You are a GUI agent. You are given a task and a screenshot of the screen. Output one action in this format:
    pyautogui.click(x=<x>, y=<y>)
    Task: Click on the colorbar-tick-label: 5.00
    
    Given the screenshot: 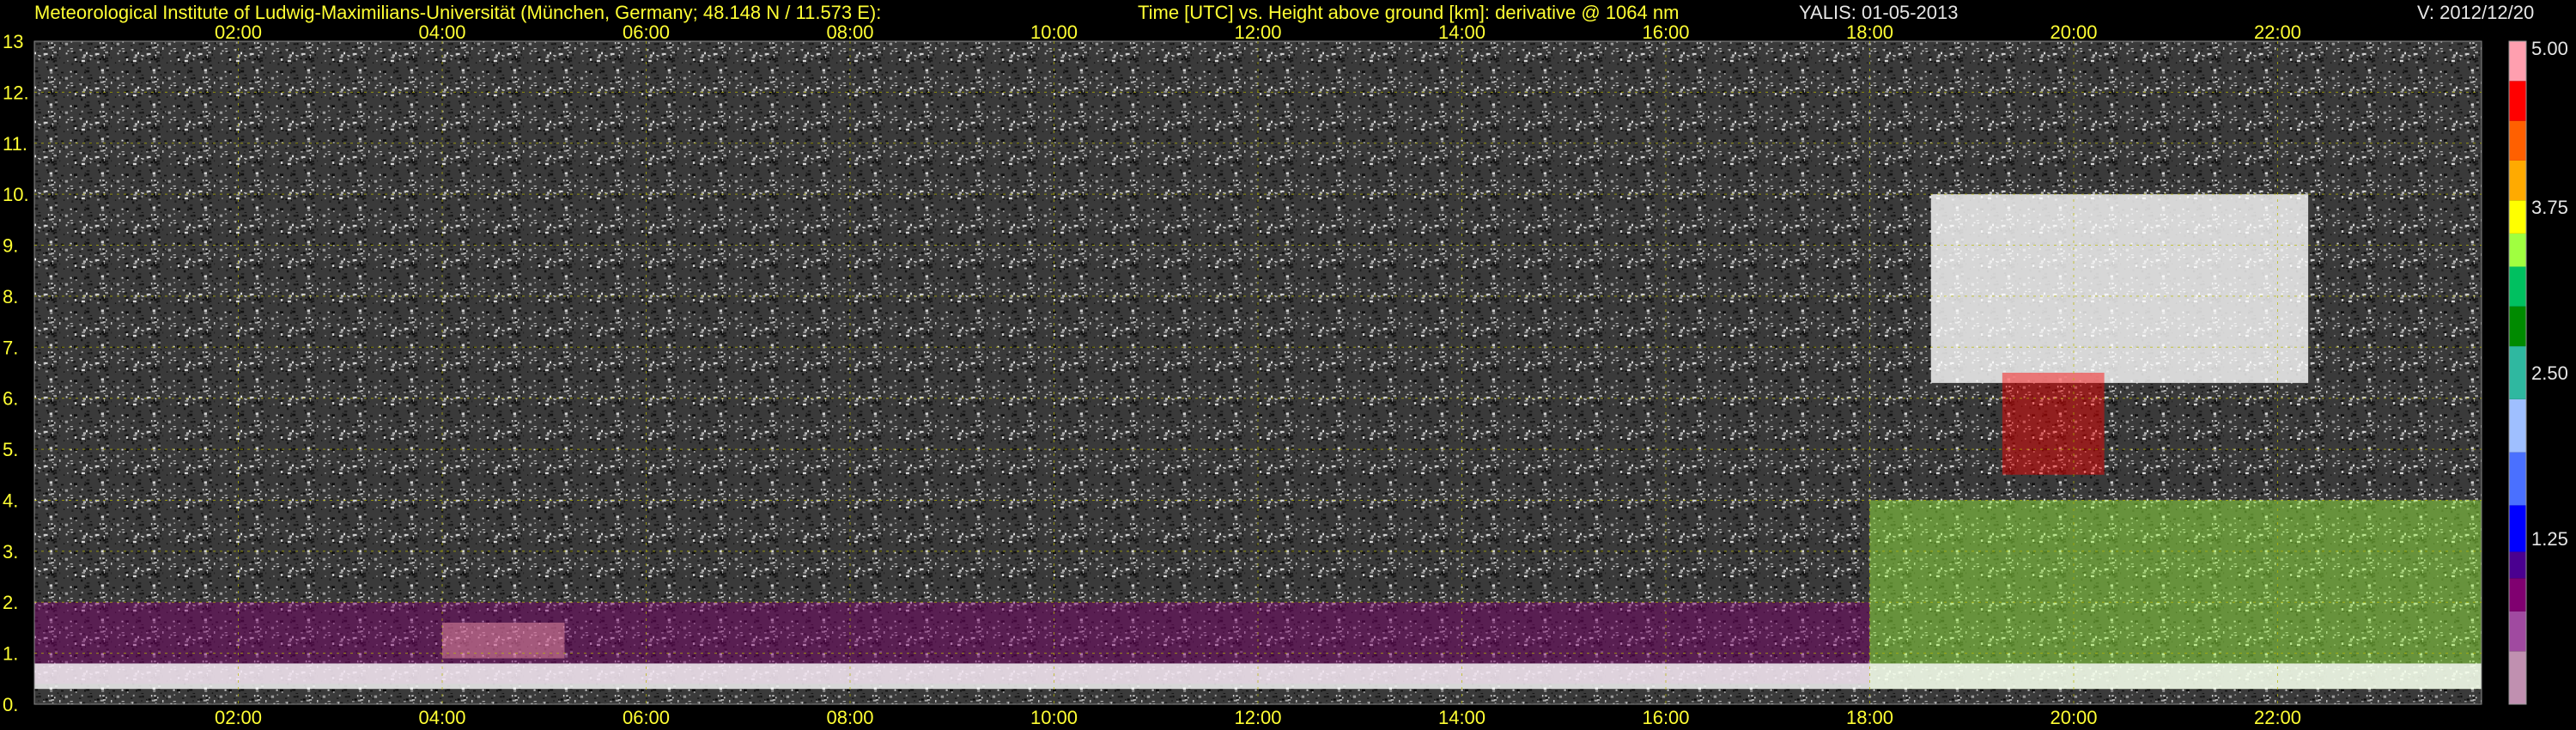 What is the action you would take?
    pyautogui.click(x=2550, y=48)
    